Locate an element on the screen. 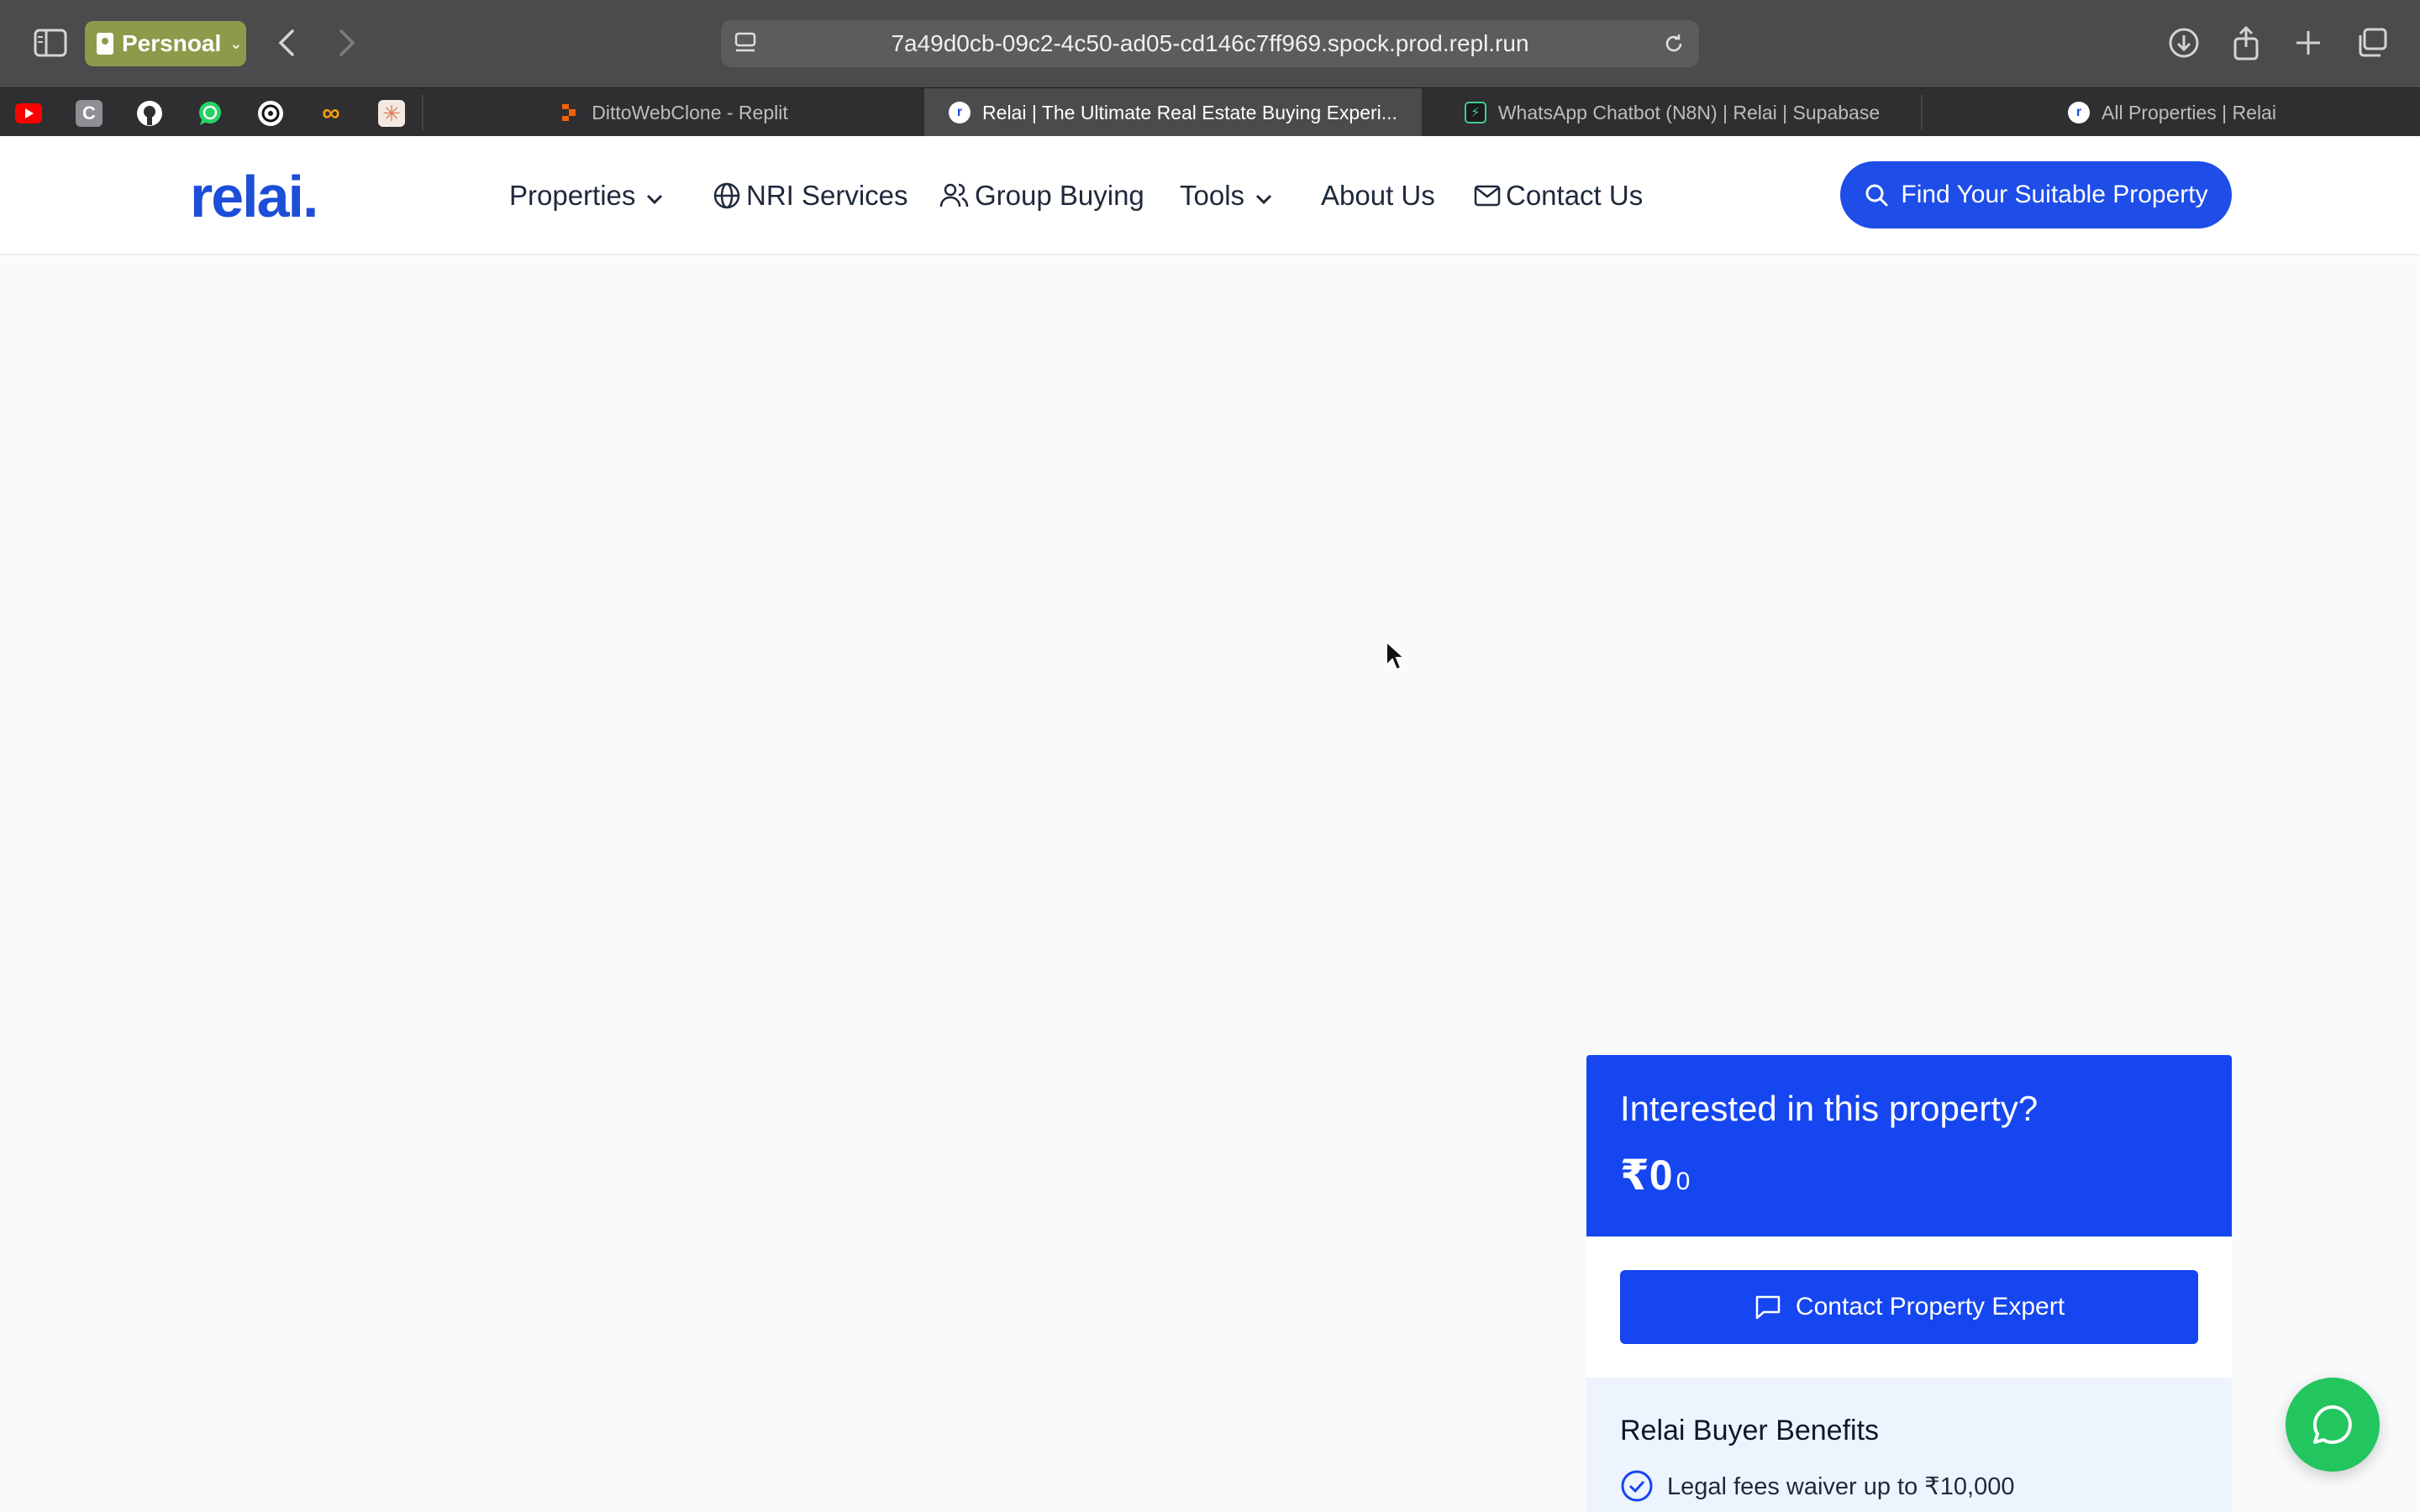  profile-switcher: Persnoal ⌄ is located at coordinates (165, 43).